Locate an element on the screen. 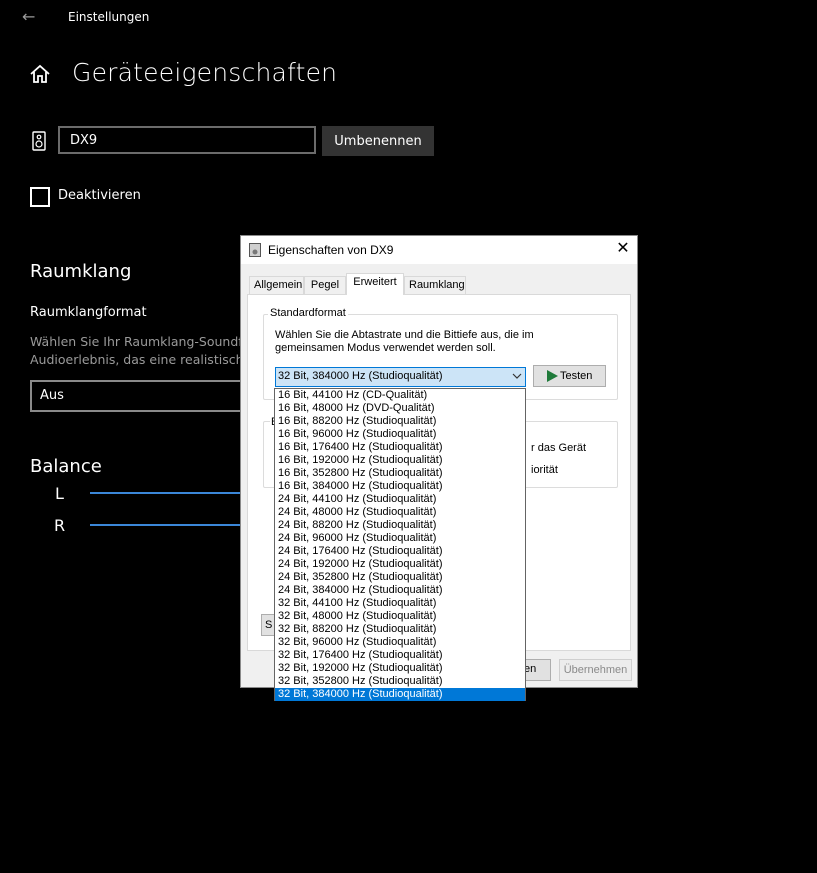 The height and width of the screenshot is (873, 817). tab-allgemein: Allgemein is located at coordinates (276, 285).